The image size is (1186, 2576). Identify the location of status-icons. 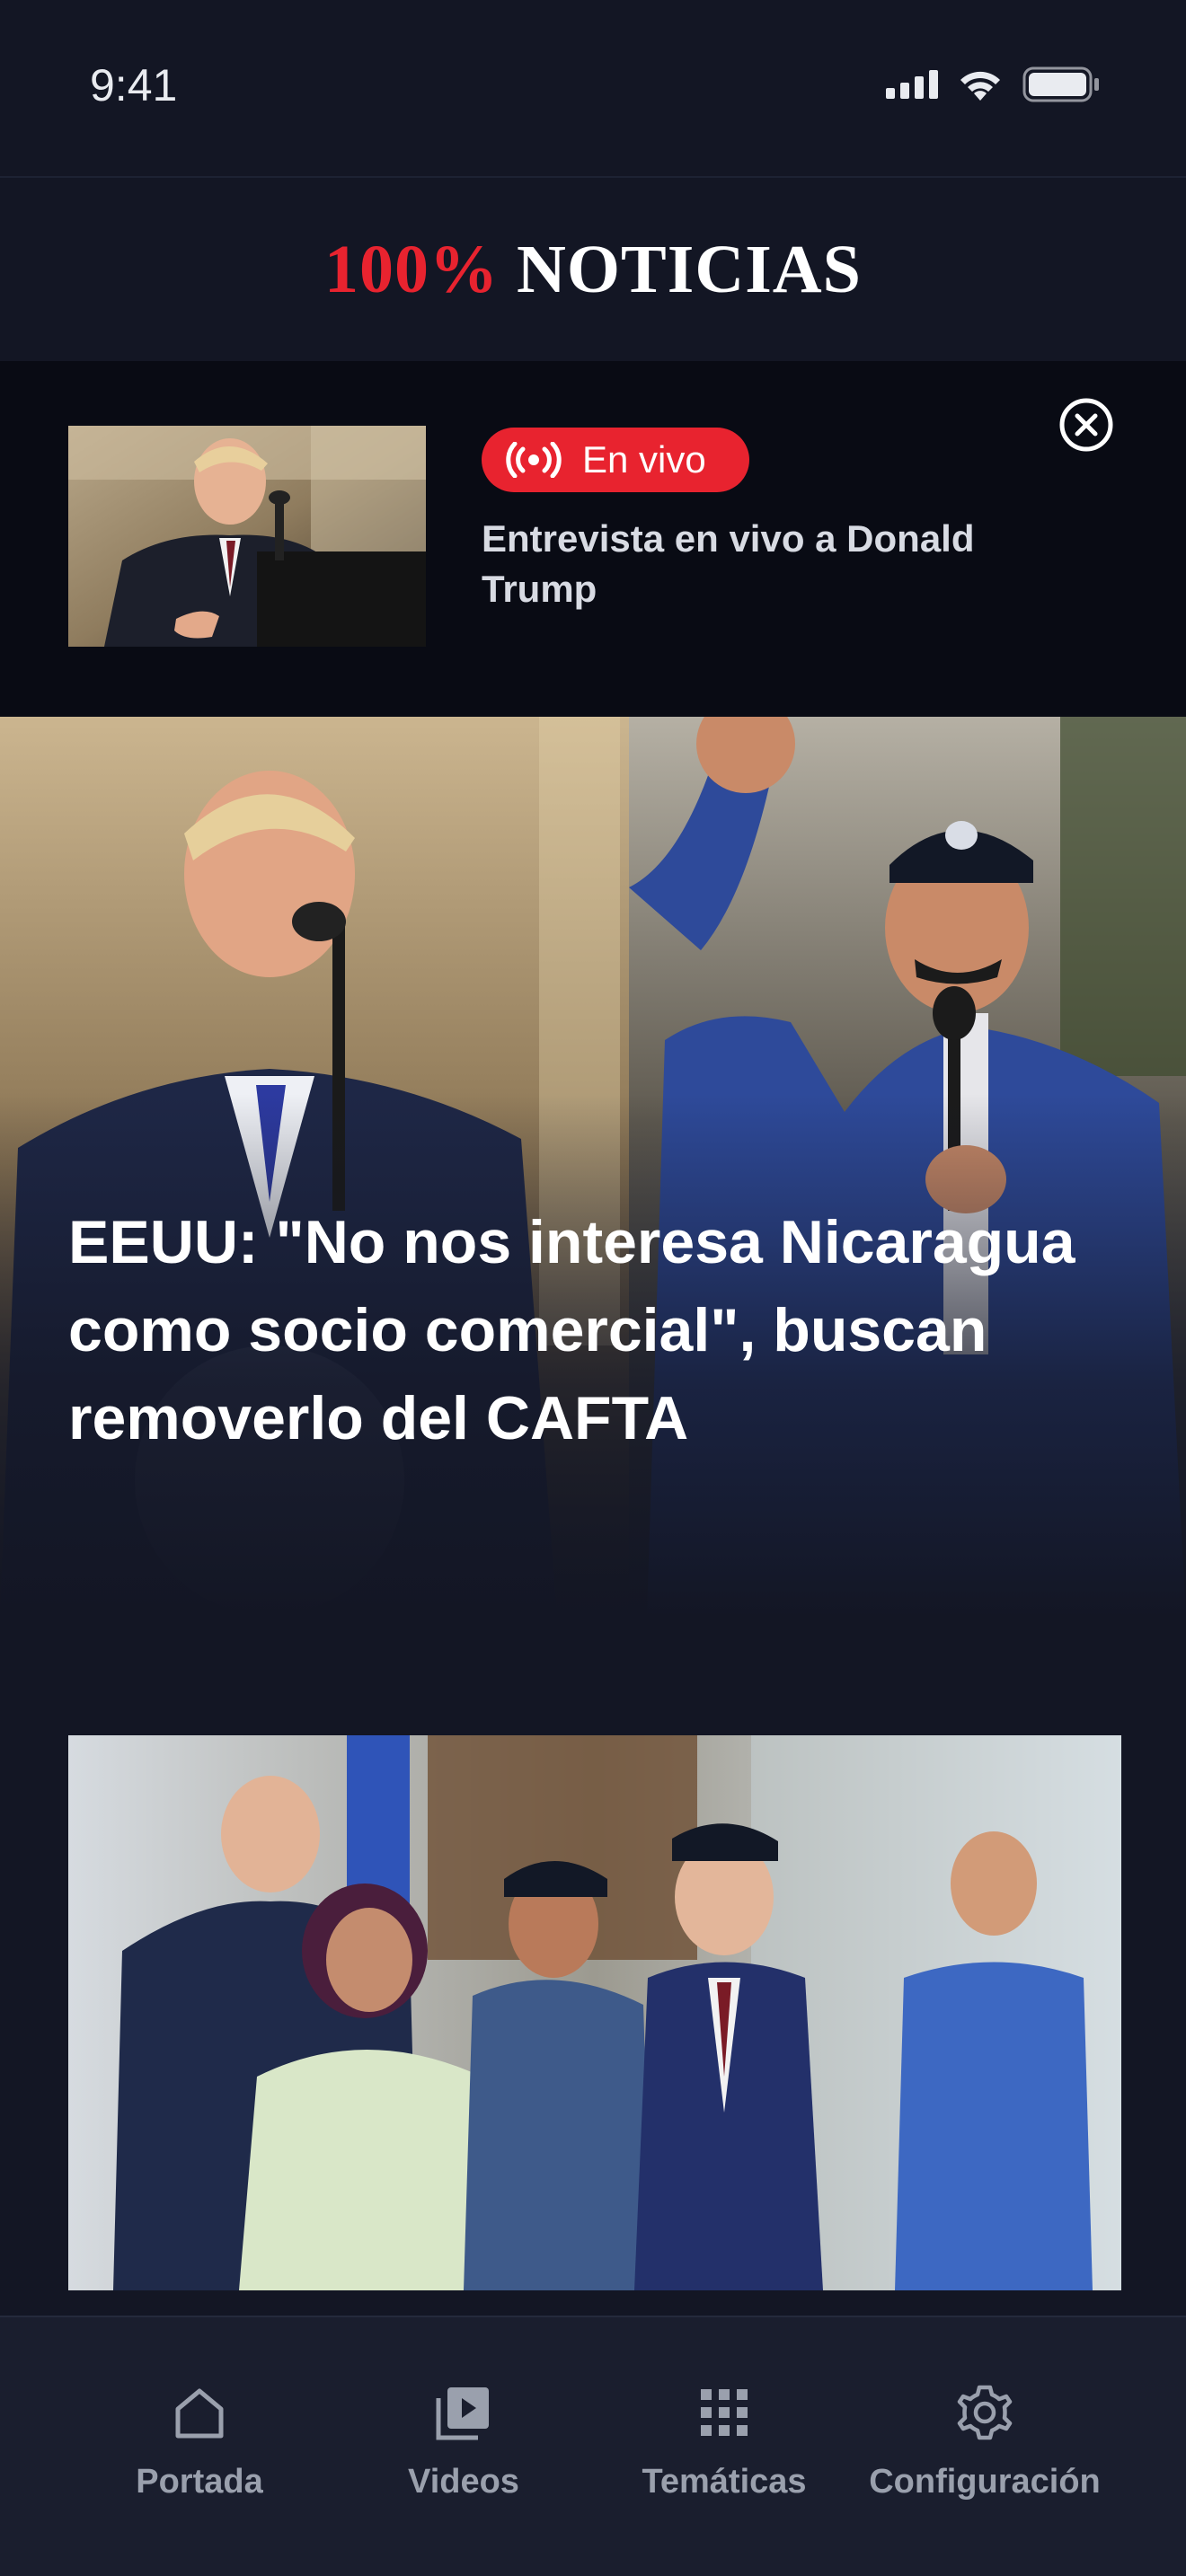
(993, 84).